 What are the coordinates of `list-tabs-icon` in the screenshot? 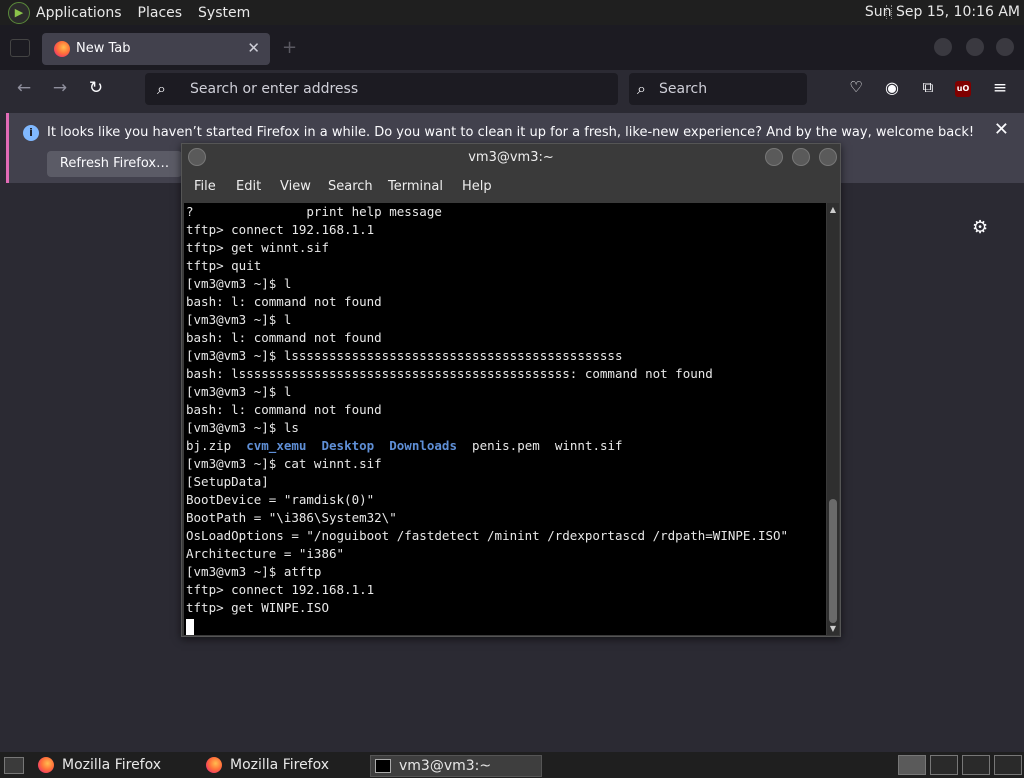 It's located at (20, 48).